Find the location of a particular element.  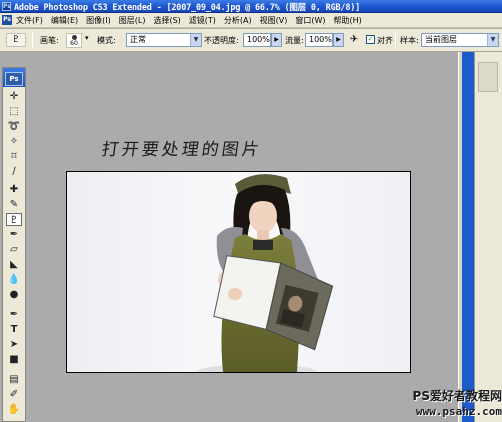

app-icon: Ps is located at coordinates (6, 6).